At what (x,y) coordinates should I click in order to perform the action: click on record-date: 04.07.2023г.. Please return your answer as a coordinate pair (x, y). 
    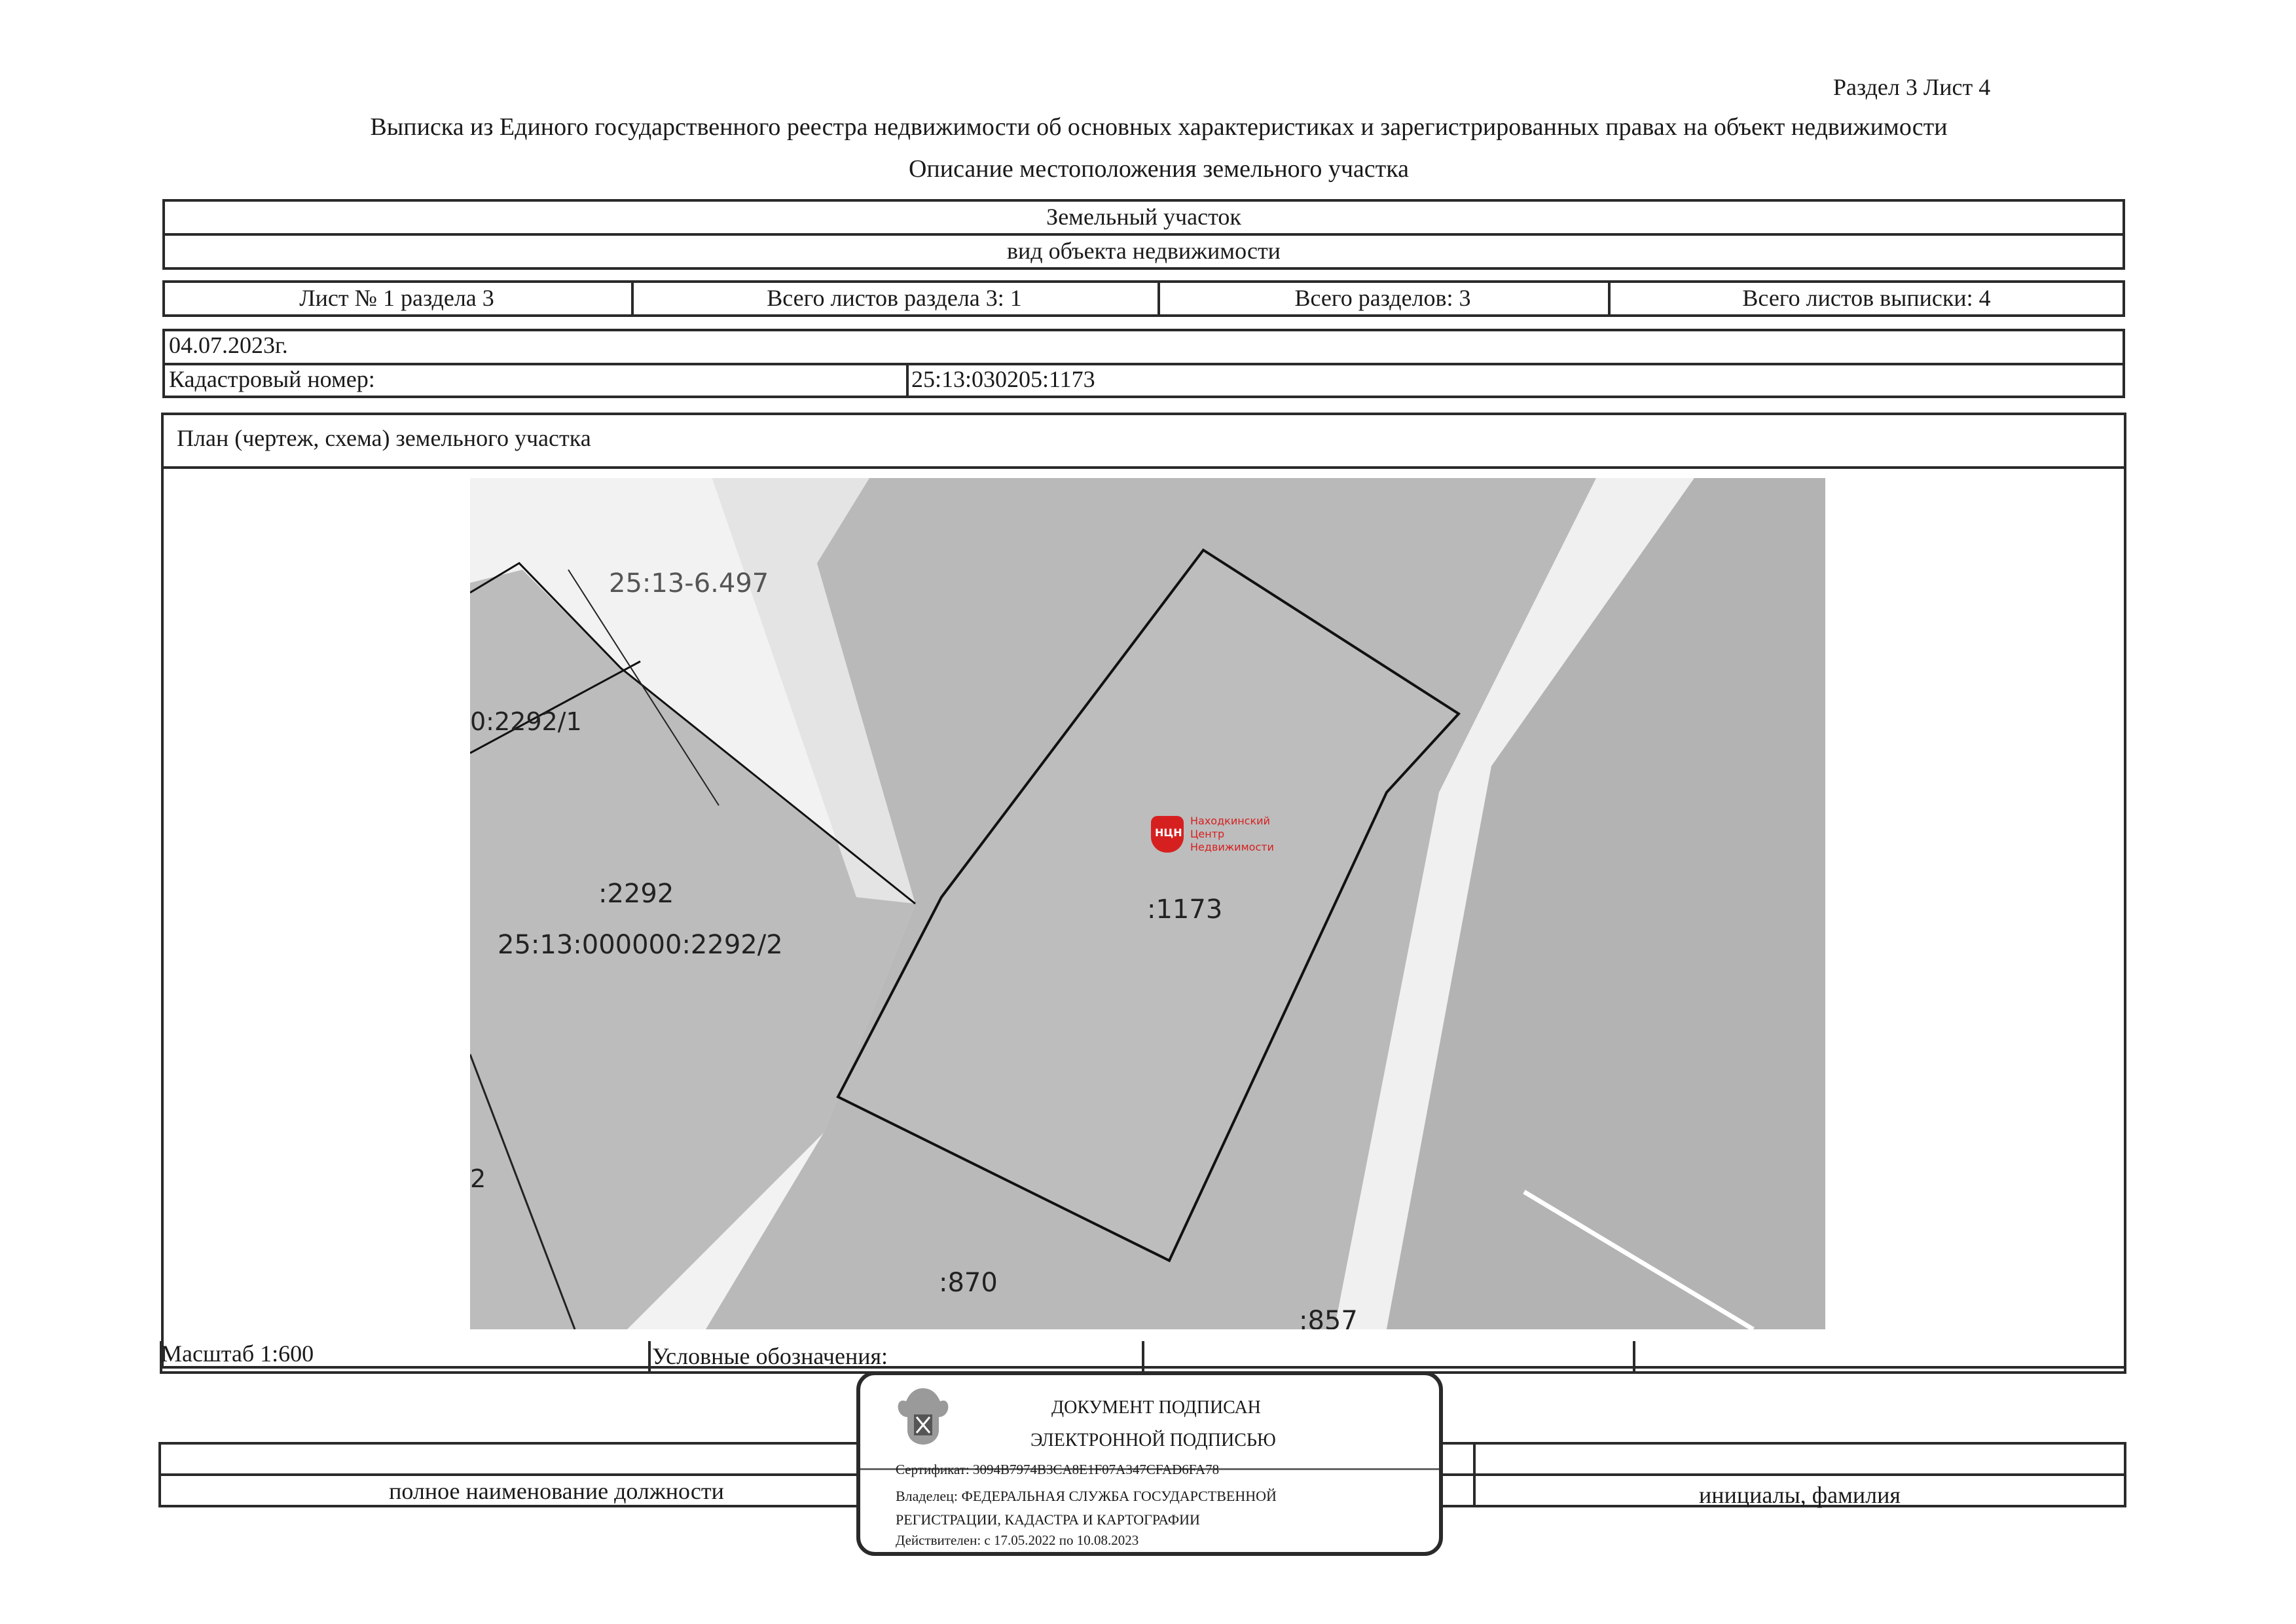
    Looking at the image, I should click on (228, 345).